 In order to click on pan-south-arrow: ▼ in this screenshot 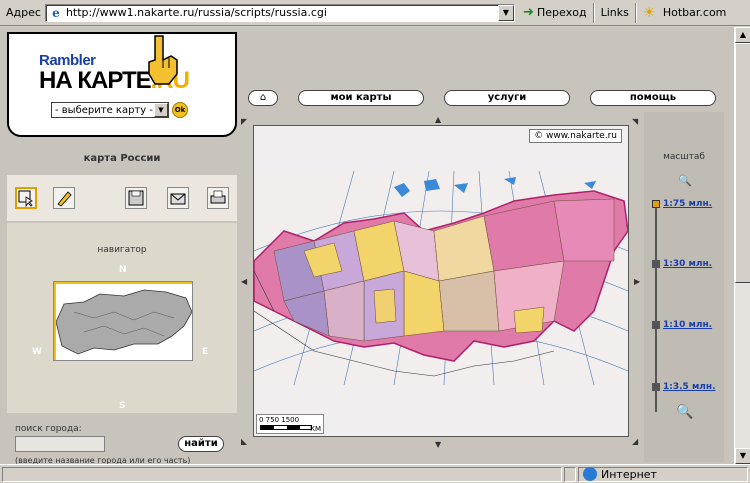, I will do `click(438, 444)`.